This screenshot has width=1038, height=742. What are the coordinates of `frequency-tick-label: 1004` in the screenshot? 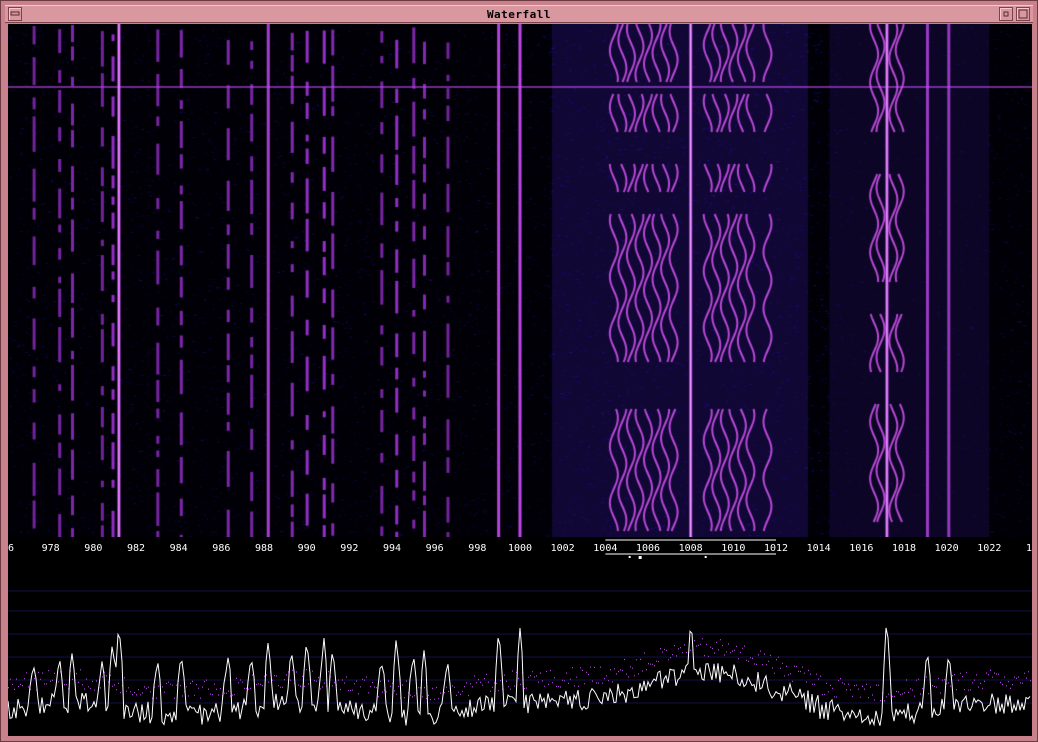 It's located at (605, 548).